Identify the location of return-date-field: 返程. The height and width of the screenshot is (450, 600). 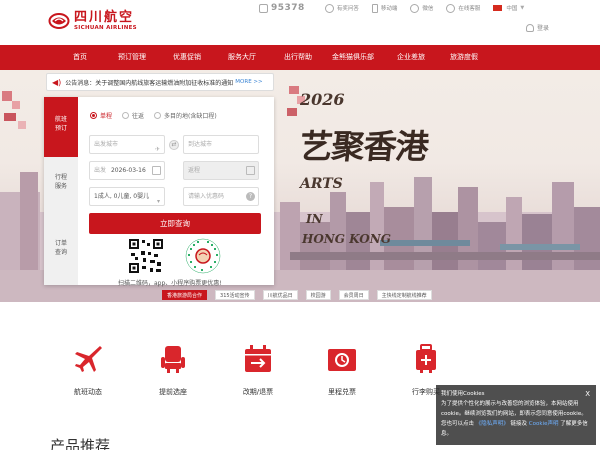
(221, 170).